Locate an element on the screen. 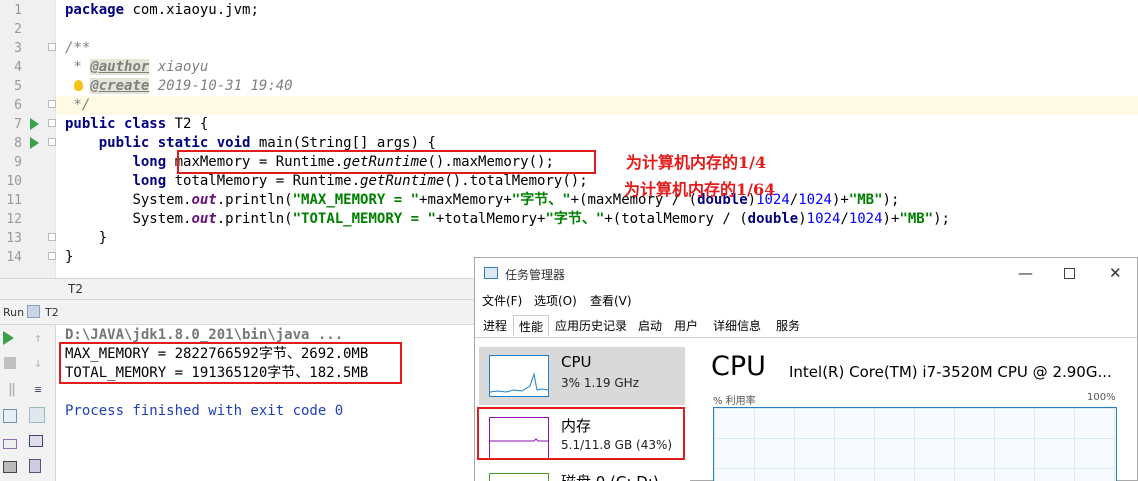 Image resolution: width=1138 pixels, height=481 pixels. tab-processes: 进程 is located at coordinates (495, 326).